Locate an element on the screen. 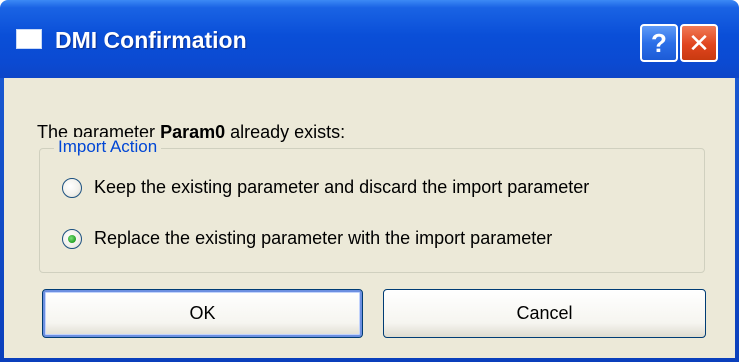 Image resolution: width=739 pixels, height=362 pixels. replace-existing-radio is located at coordinates (72, 238).